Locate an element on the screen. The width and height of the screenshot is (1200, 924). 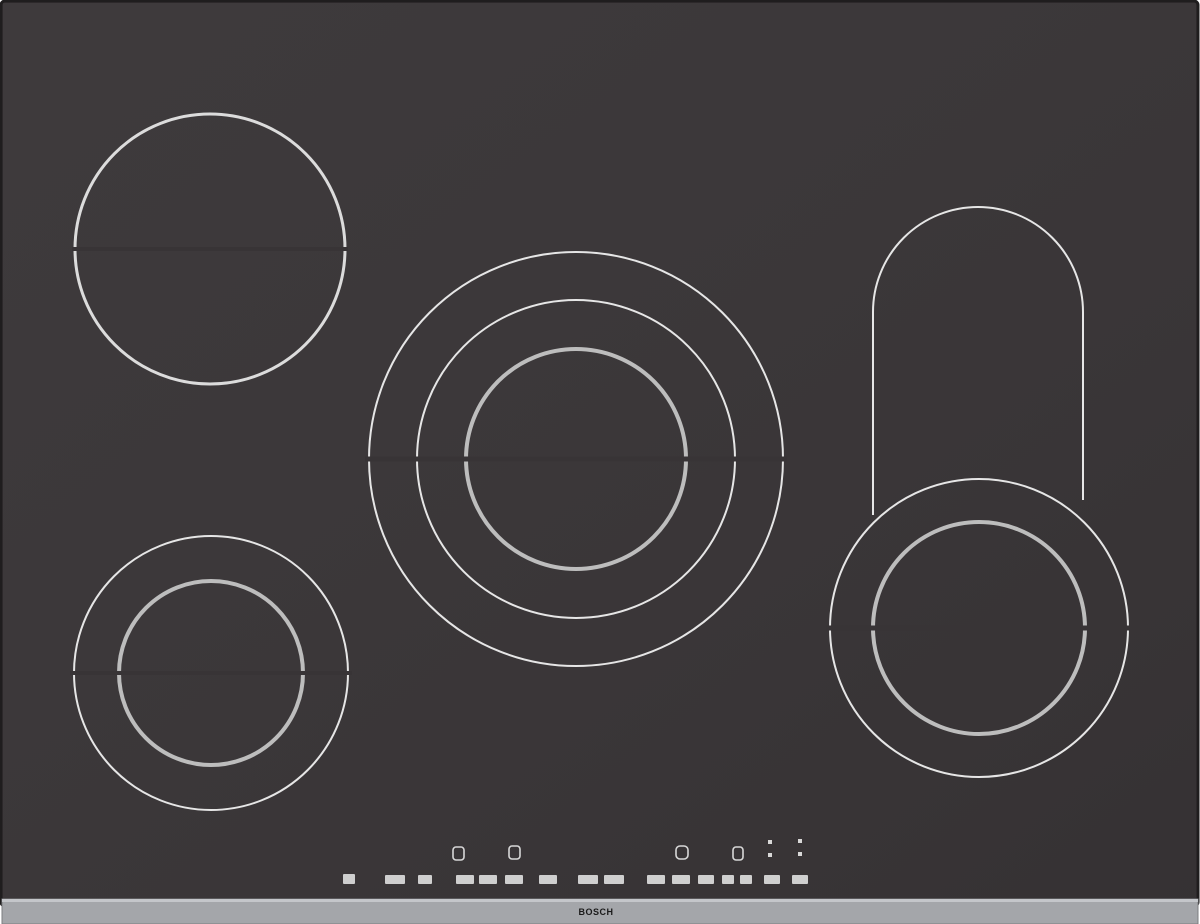
brand-logo: BOSCH is located at coordinates (595, 912).